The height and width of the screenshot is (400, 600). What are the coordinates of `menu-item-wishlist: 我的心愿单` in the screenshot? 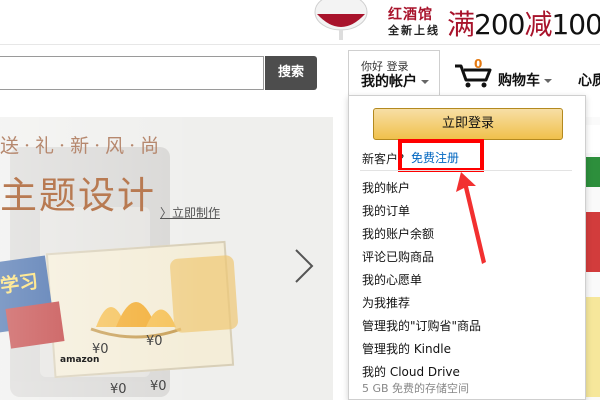 It's located at (392, 279).